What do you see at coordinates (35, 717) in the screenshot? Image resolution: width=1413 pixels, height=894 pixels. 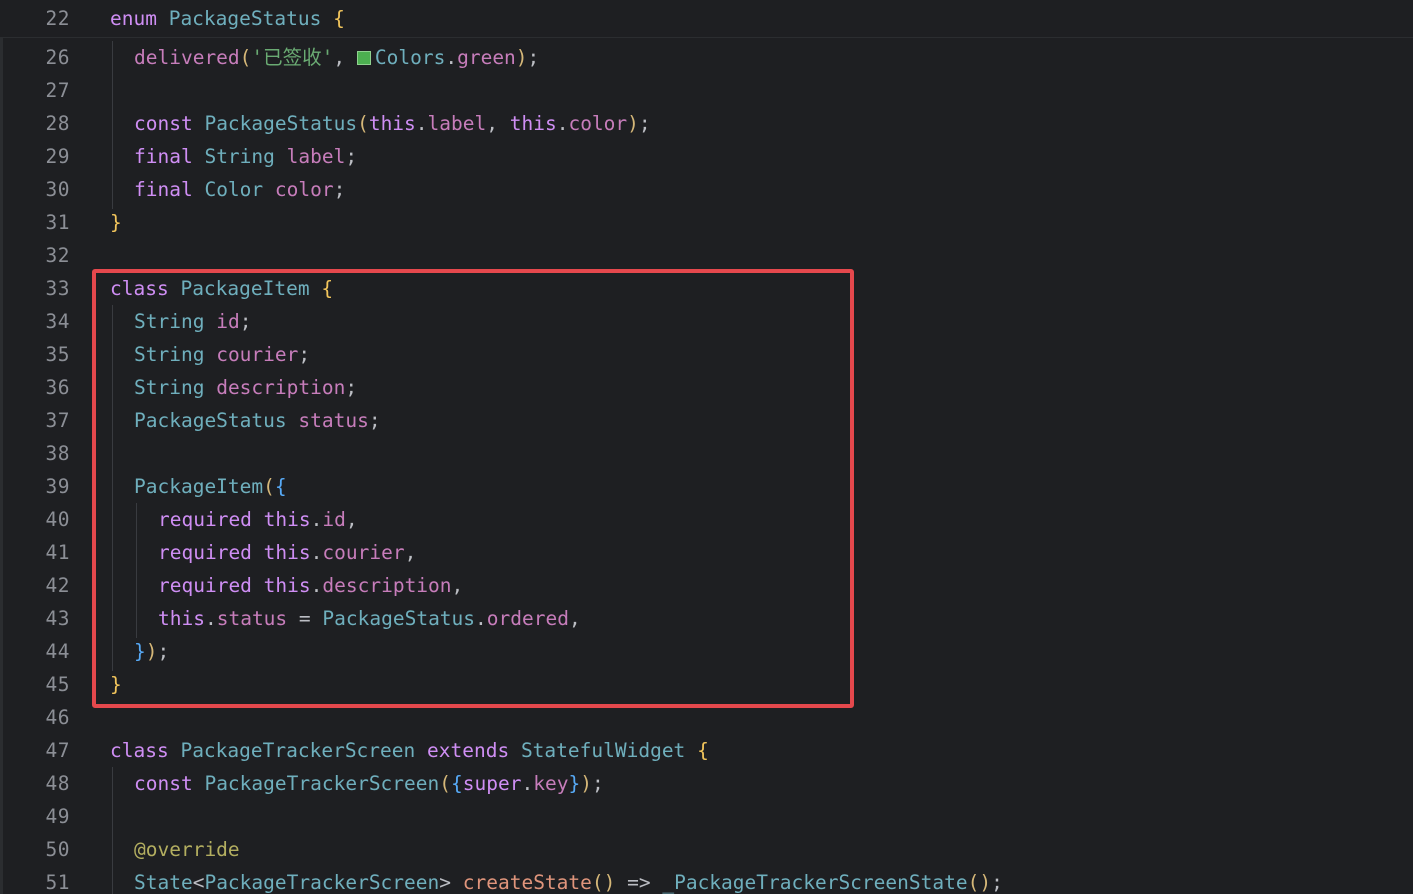 I see `line-number: 46` at bounding box center [35, 717].